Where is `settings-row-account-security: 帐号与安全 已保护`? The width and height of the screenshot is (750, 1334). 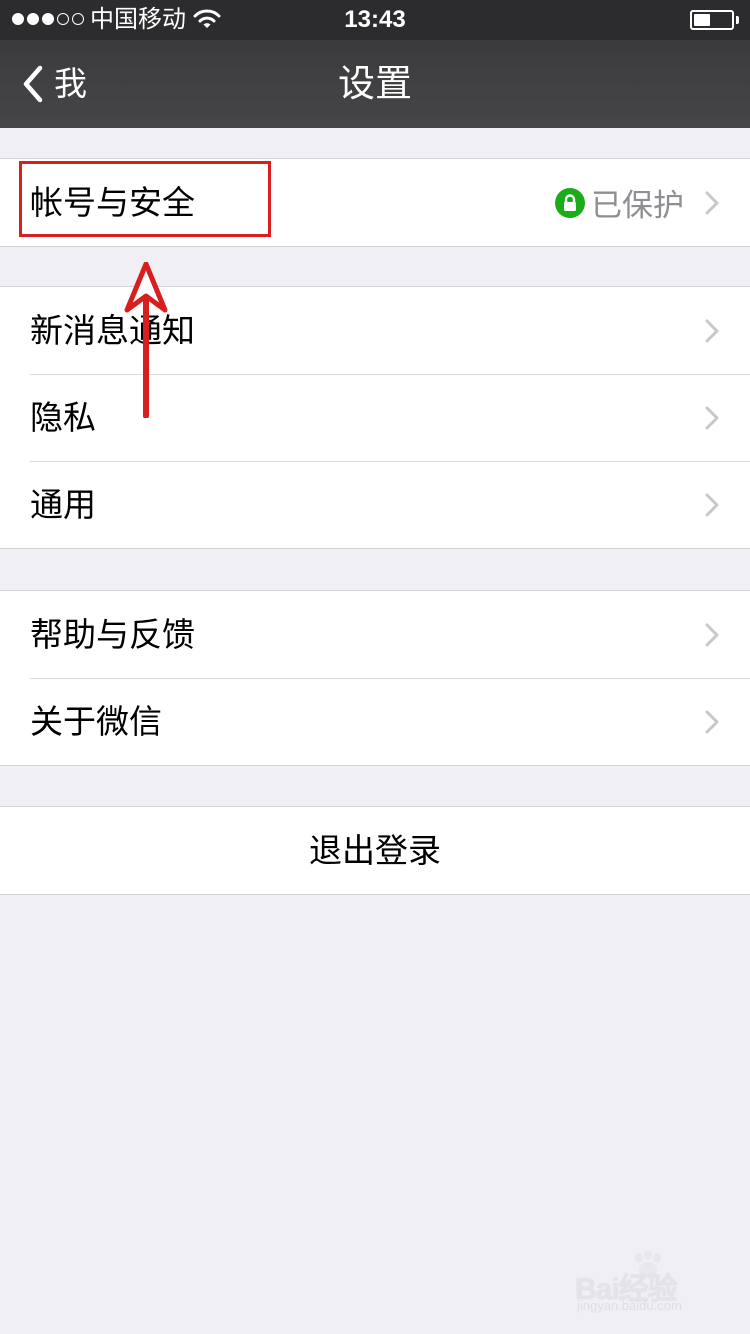 settings-row-account-security: 帐号与安全 已保护 is located at coordinates (375, 202).